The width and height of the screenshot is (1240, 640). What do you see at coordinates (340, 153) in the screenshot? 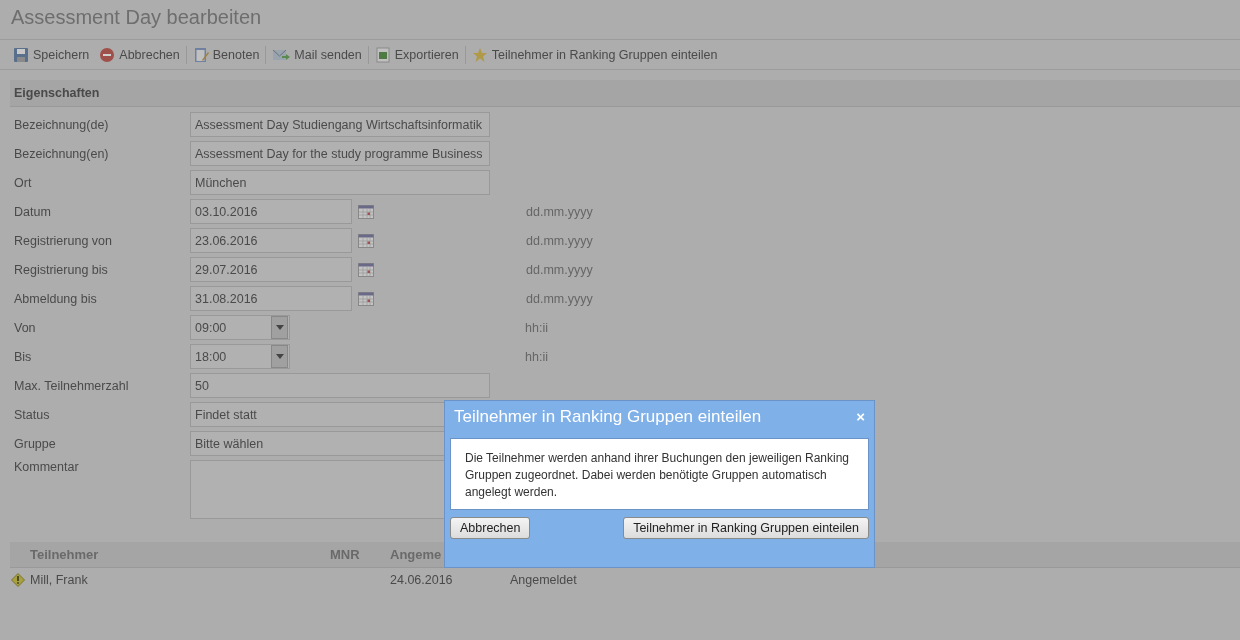
I see `text-field: Assessment Day for the study programme Business` at bounding box center [340, 153].